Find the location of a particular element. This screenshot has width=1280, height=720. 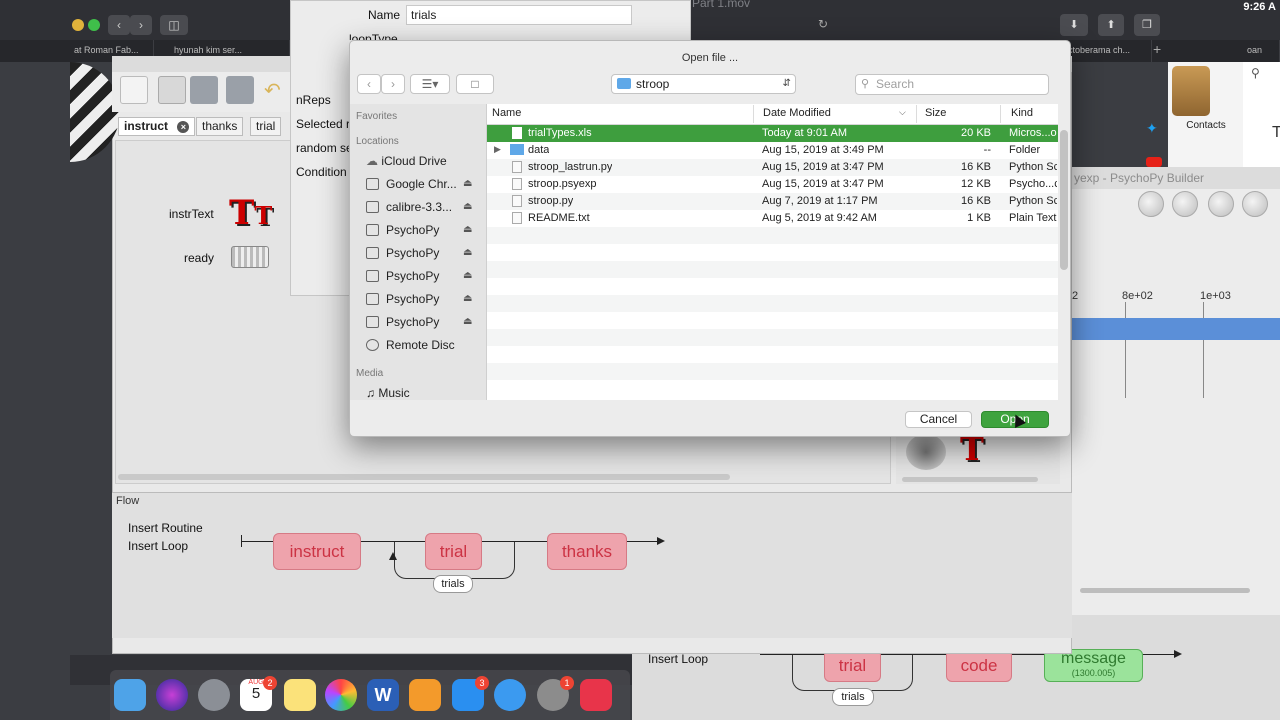

file-date: Today at 9:01 AM is located at coordinates (804, 133).